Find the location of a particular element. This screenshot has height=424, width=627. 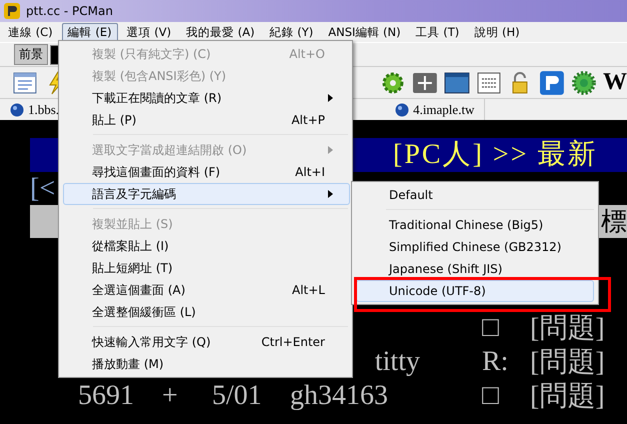

menu-item: 快速輸入常用文字 (Q) Ctrl+Enter is located at coordinates (206, 342).